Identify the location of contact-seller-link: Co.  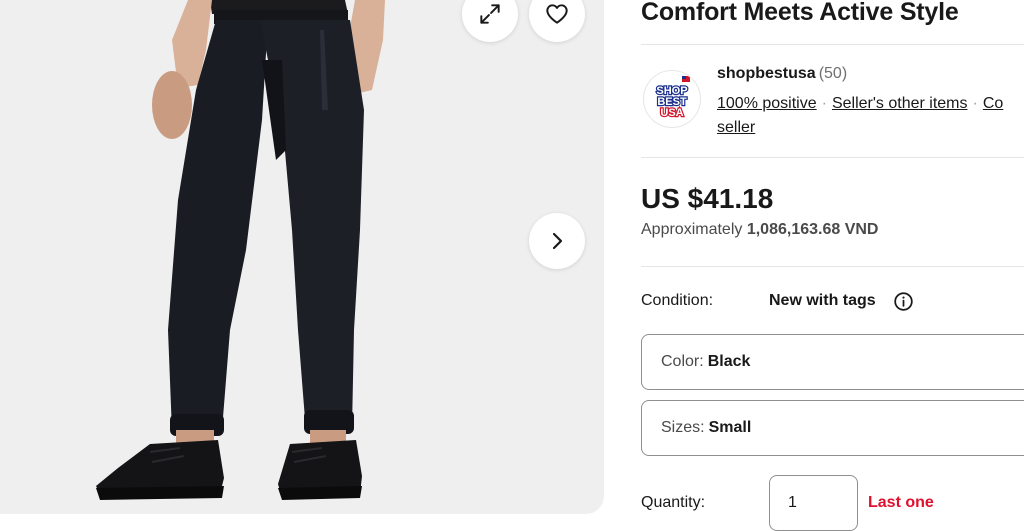
(993, 103).